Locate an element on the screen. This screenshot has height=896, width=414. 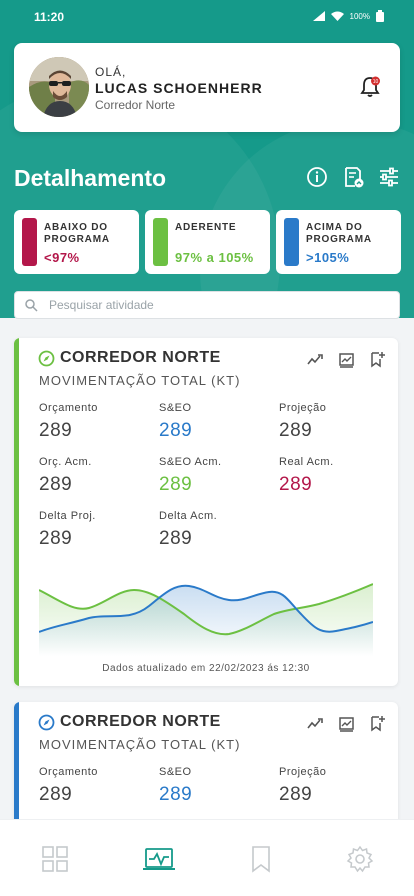
legend-above-program: ACIMA DO PROGRAMA >105% is located at coordinates (338, 242).